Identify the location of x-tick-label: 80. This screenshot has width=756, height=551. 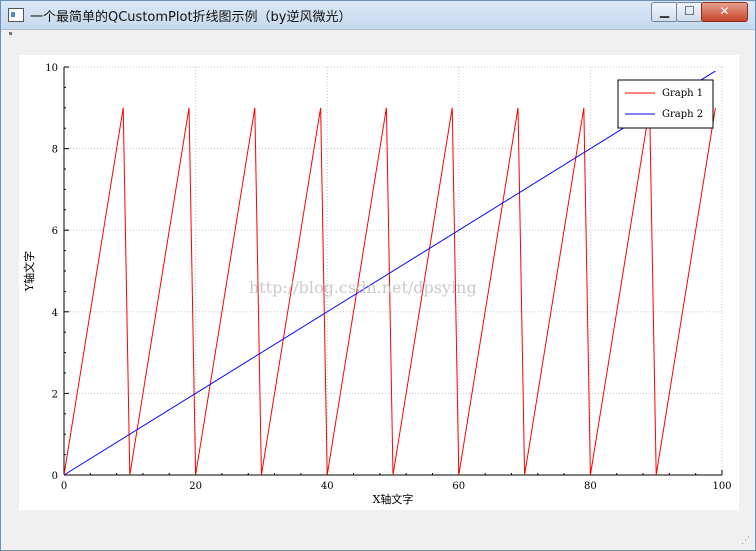
(590, 486).